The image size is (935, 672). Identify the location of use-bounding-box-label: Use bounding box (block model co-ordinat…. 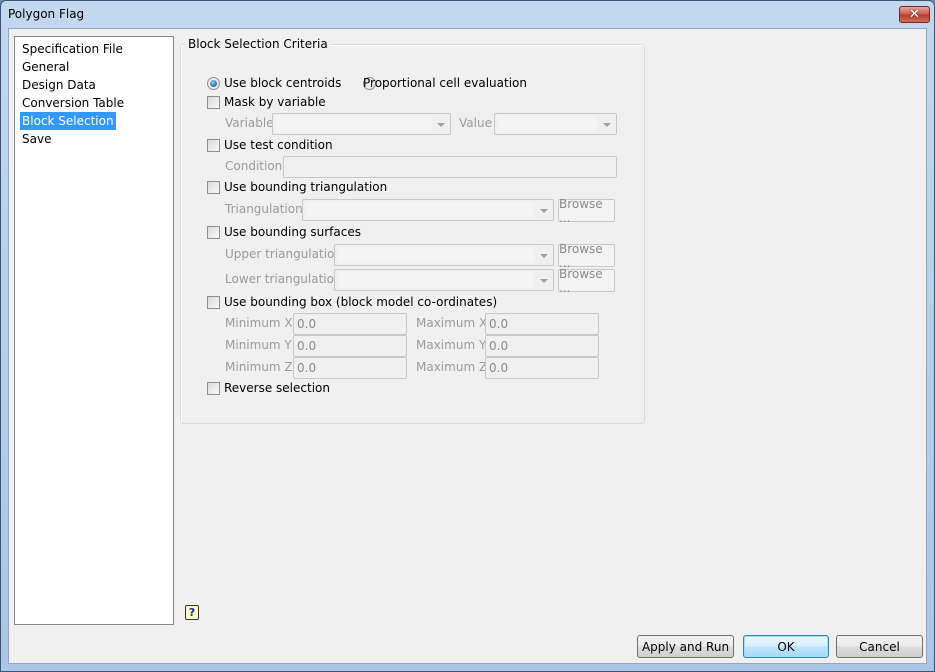
(360, 302).